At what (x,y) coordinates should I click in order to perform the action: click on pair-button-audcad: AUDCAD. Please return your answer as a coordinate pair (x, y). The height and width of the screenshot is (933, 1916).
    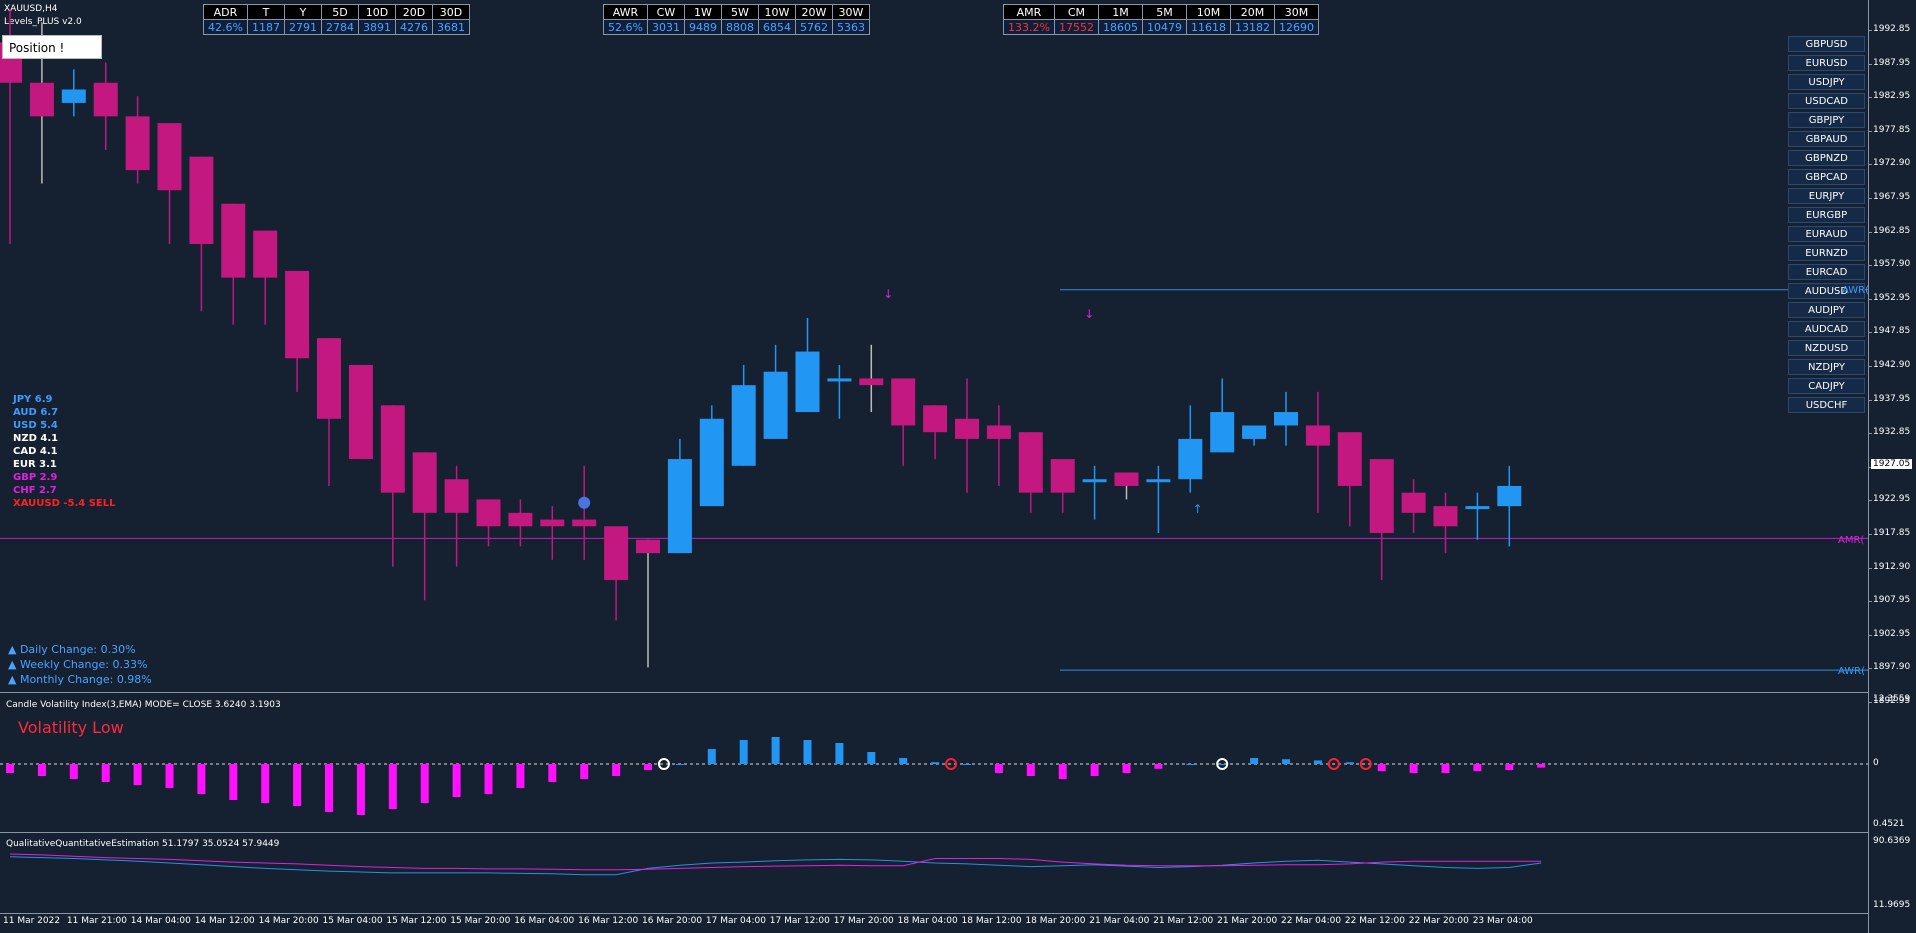
    Looking at the image, I should click on (1826, 329).